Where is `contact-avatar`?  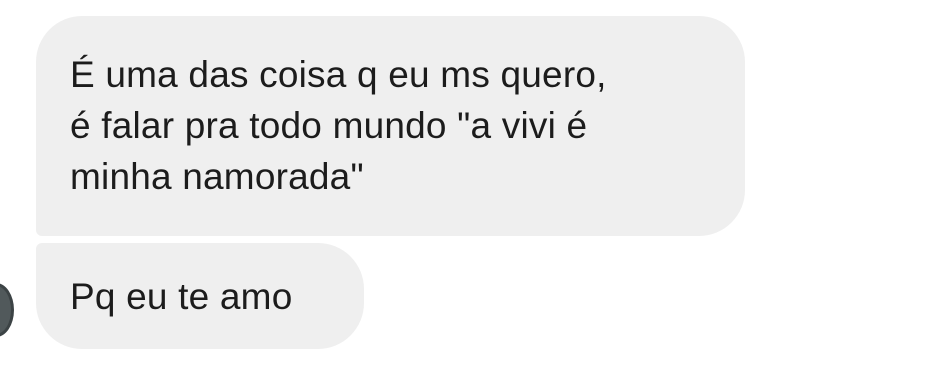 contact-avatar is located at coordinates (7, 310).